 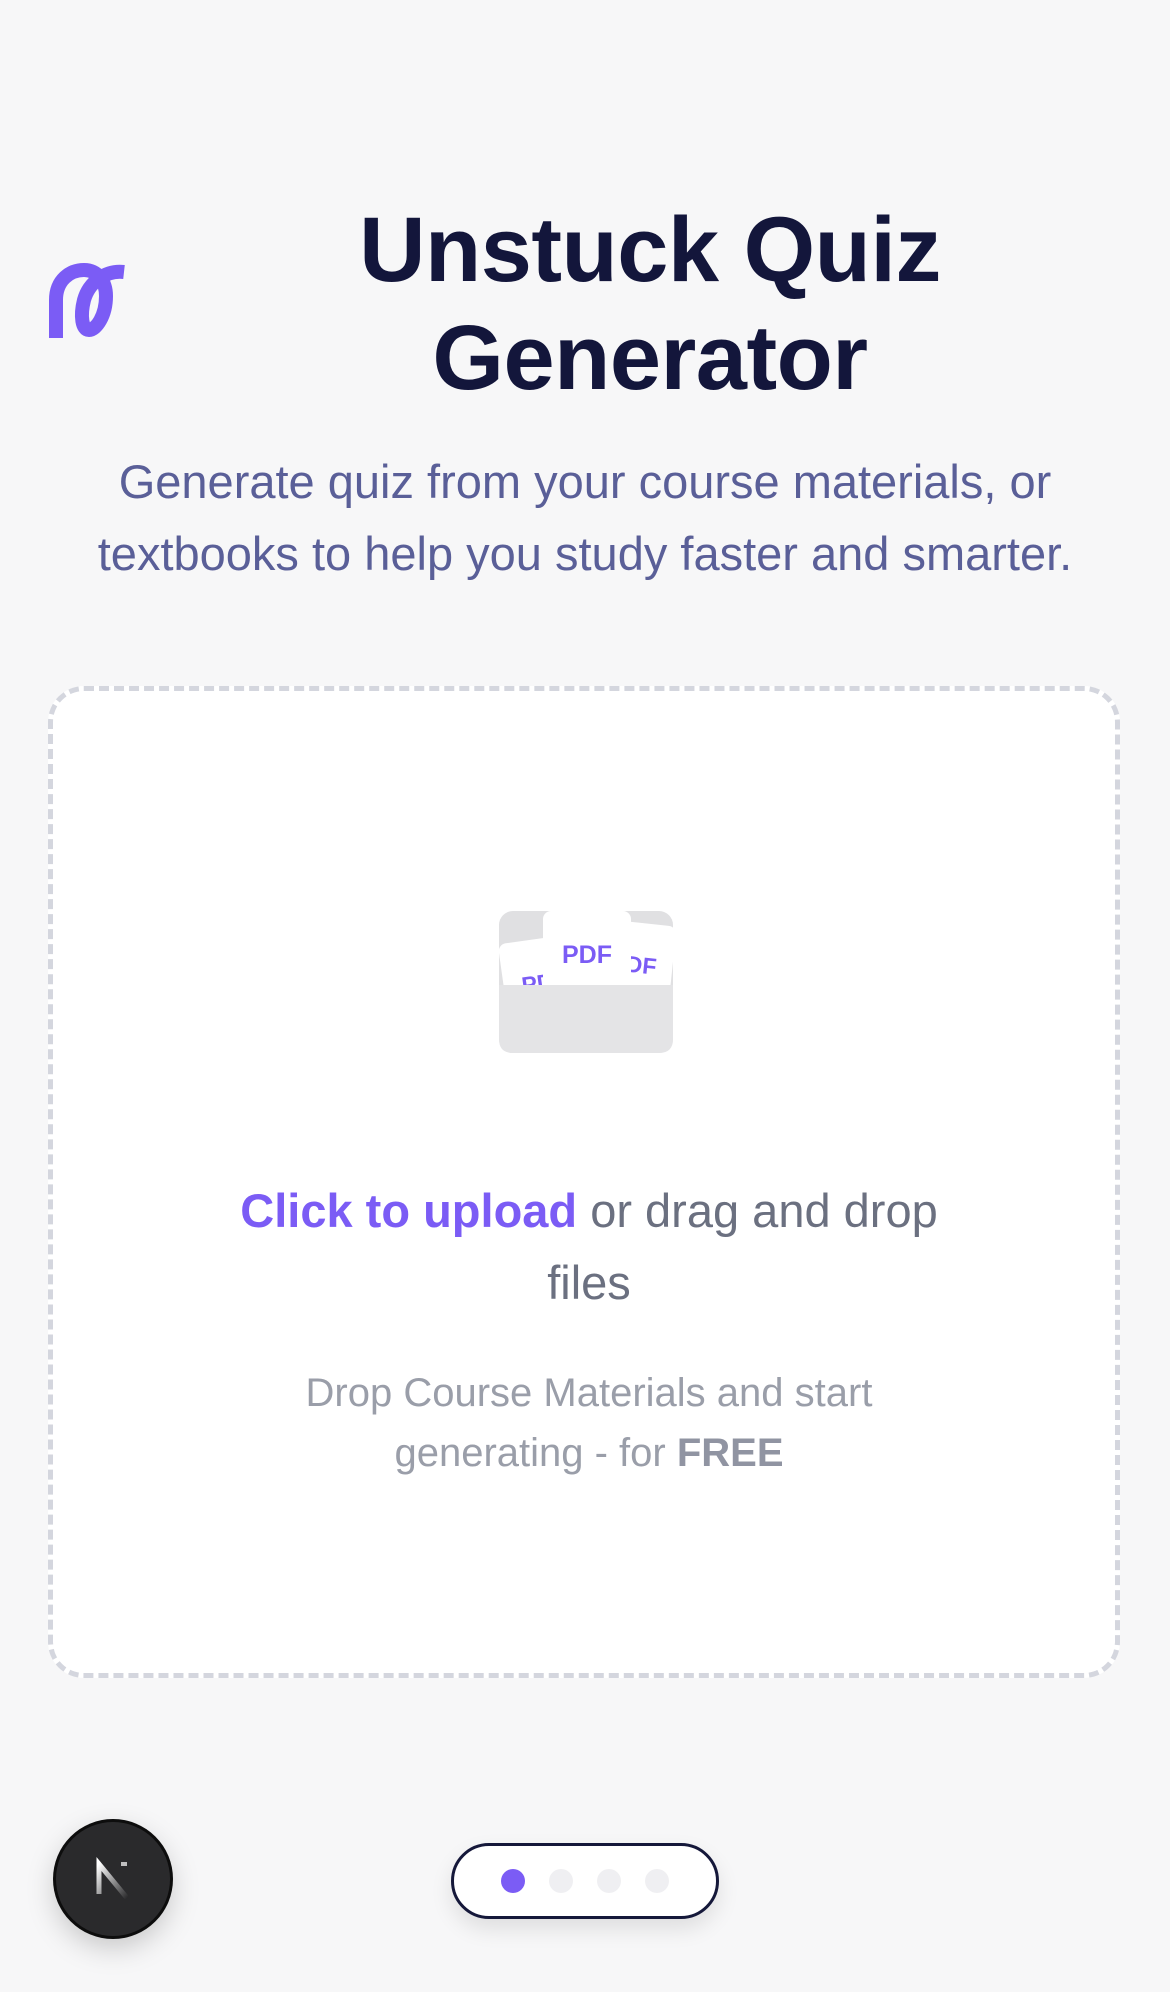 What do you see at coordinates (87, 300) in the screenshot?
I see `unstuck-logo-icon` at bounding box center [87, 300].